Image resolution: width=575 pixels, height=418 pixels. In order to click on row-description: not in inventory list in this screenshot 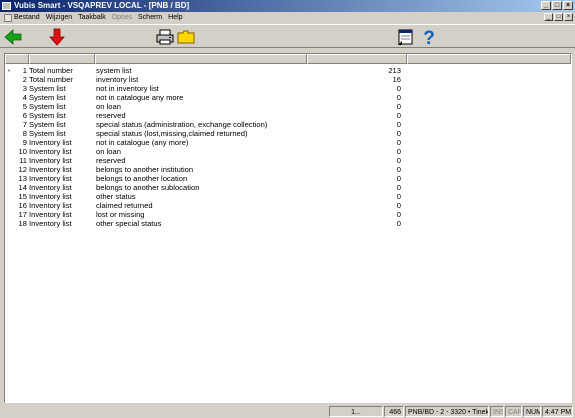, I will do `click(127, 88)`.